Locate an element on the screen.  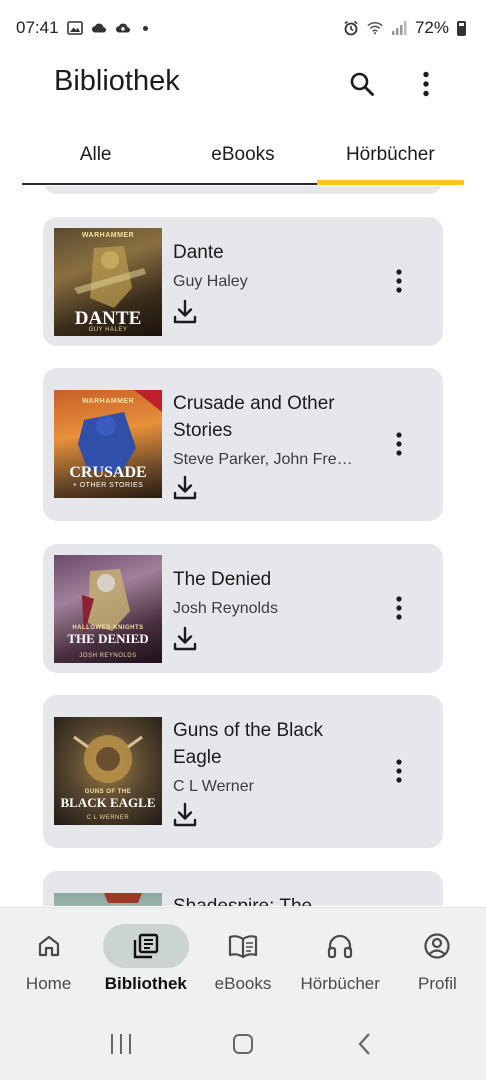
cloud-sync-icon is located at coordinates (123, 28).